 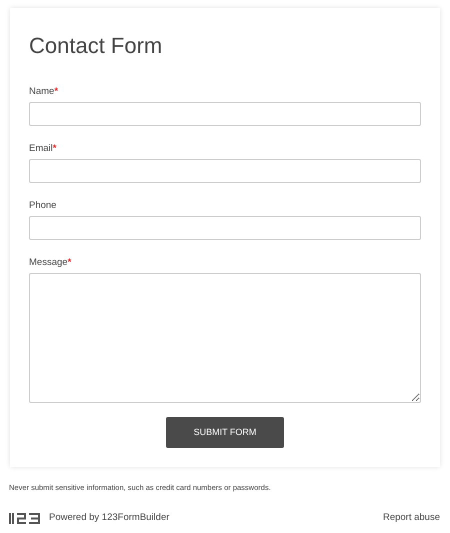 I want to click on report-abuse-link: Report abuse, so click(x=411, y=518).